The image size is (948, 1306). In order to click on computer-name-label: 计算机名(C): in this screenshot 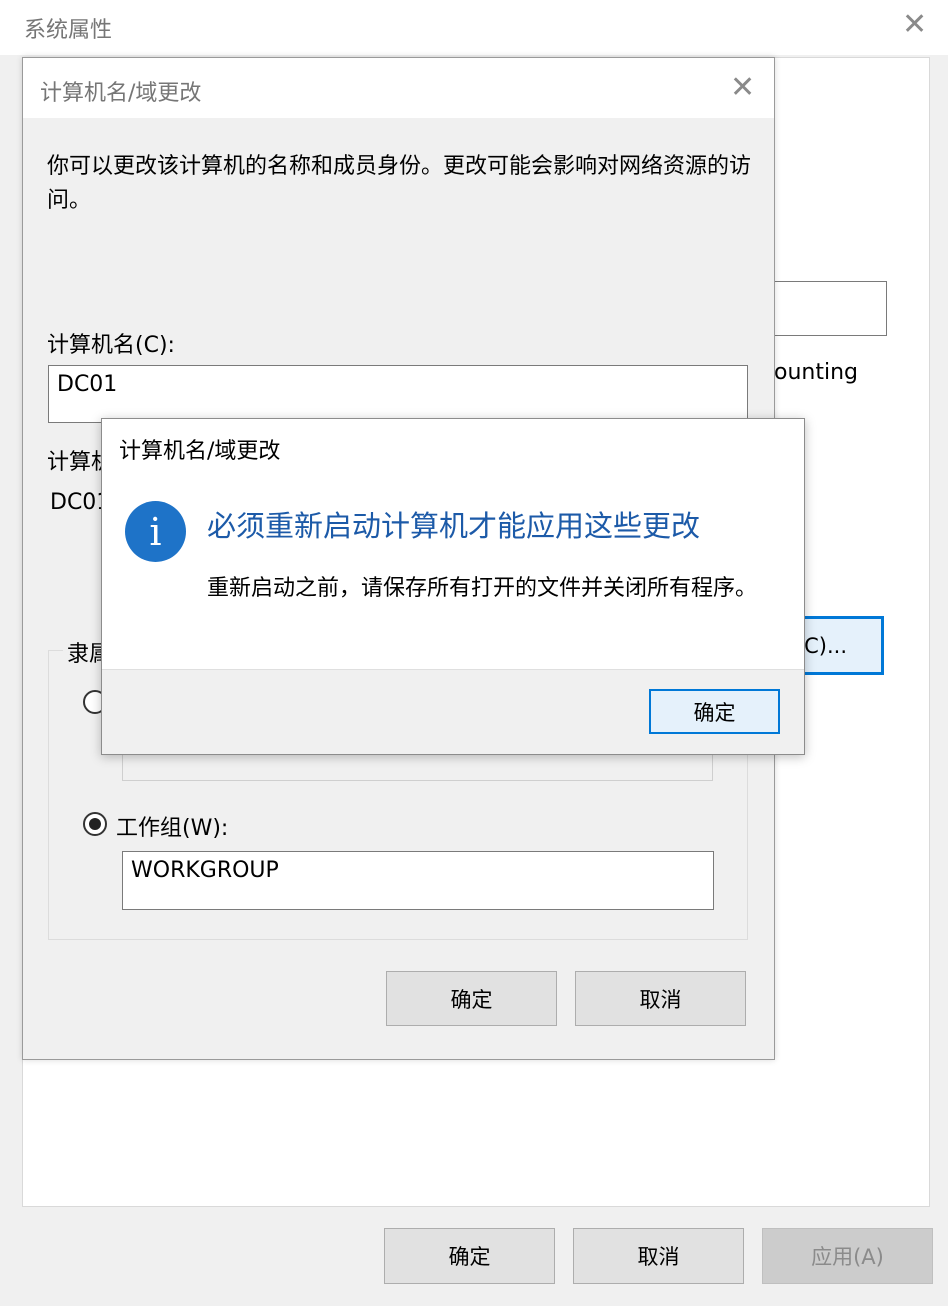, I will do `click(111, 345)`.